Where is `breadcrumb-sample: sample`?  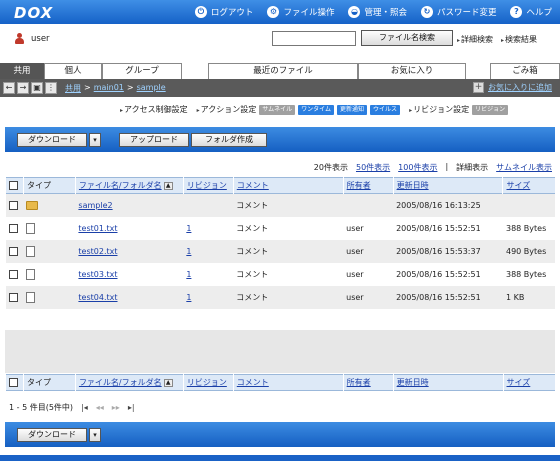 breadcrumb-sample: sample is located at coordinates (151, 88).